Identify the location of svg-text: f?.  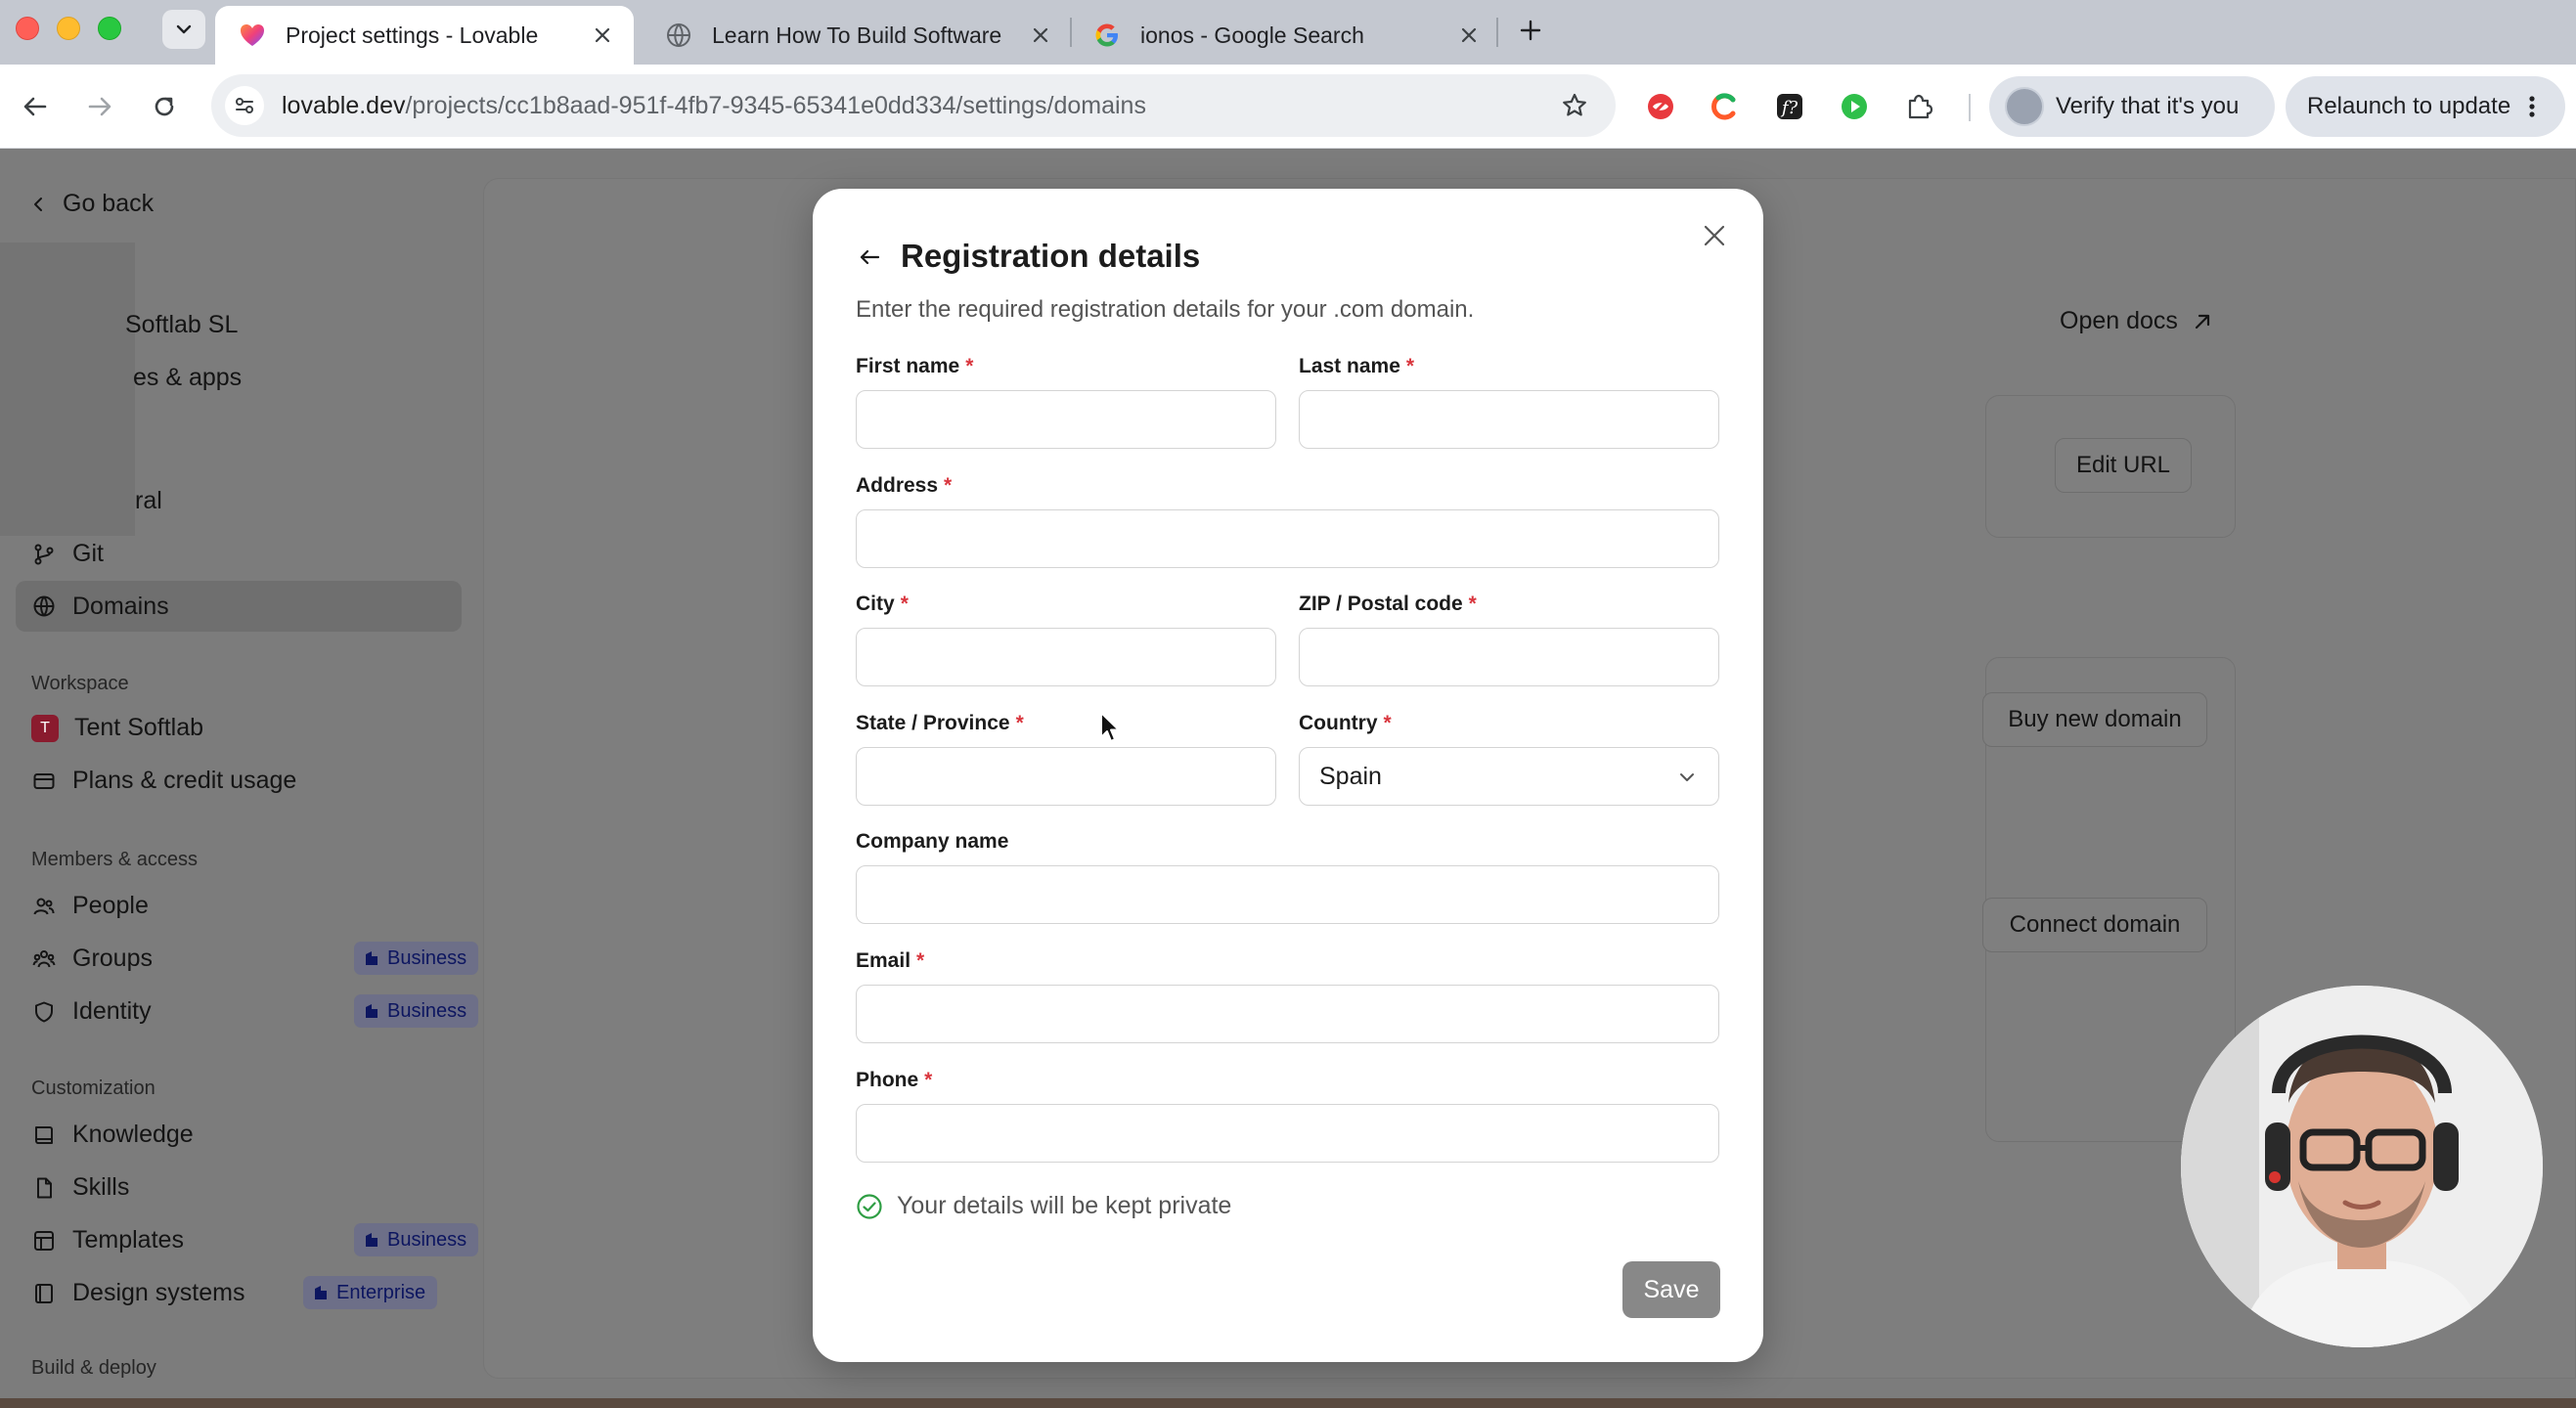
(1789, 108).